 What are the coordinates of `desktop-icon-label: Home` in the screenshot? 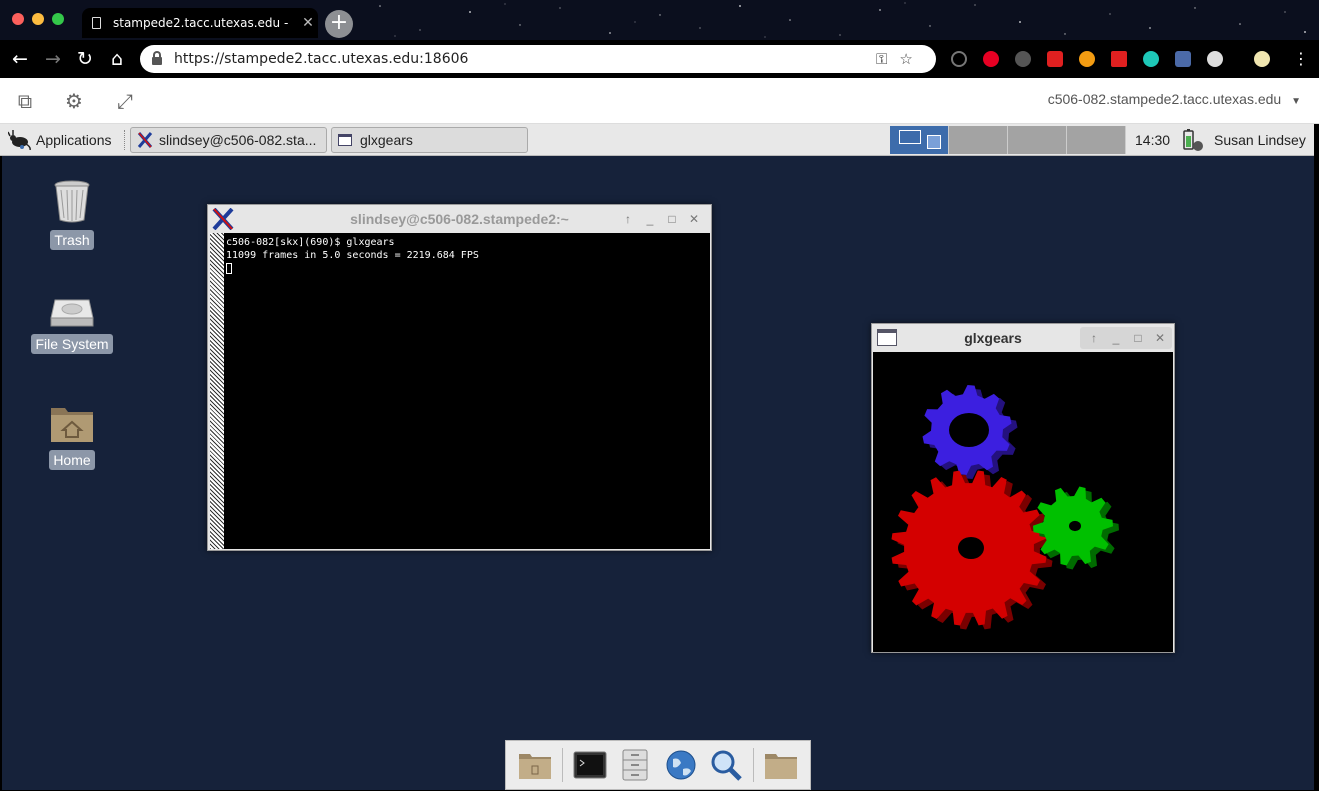 It's located at (72, 460).